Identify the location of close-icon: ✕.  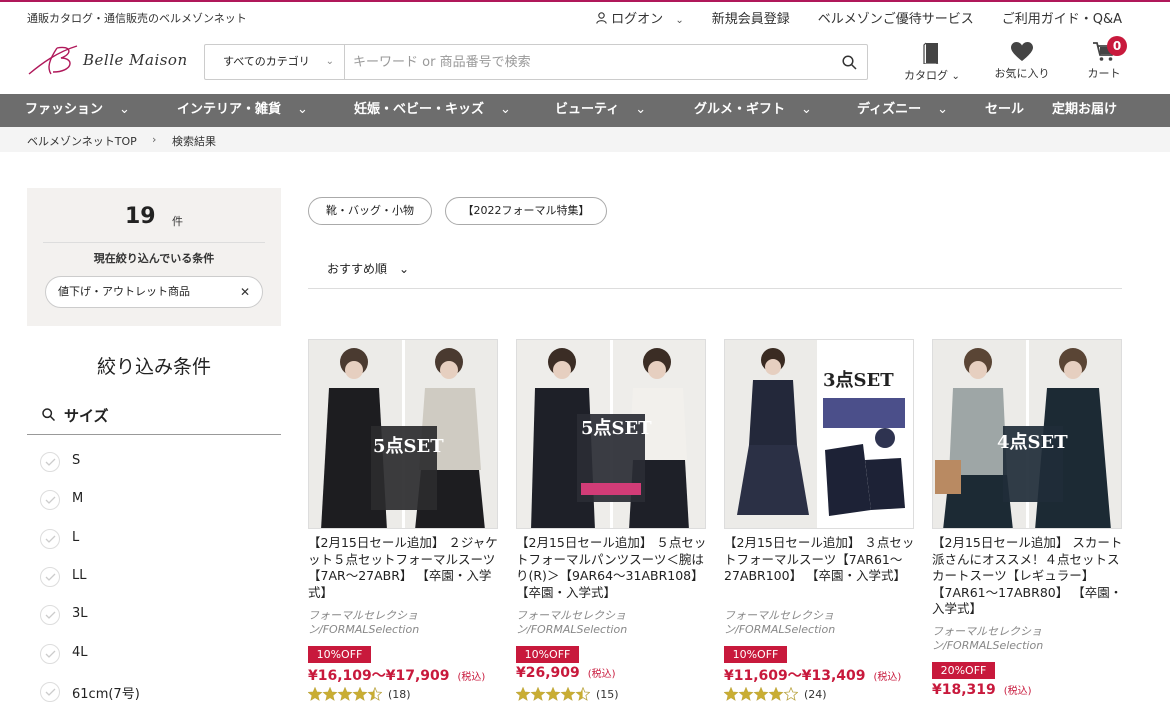
(245, 292).